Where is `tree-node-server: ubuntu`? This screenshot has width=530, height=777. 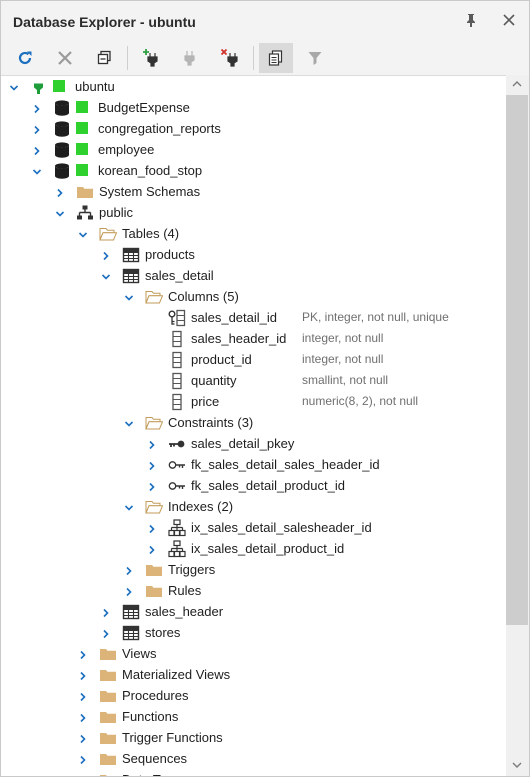 tree-node-server: ubuntu is located at coordinates (253, 86).